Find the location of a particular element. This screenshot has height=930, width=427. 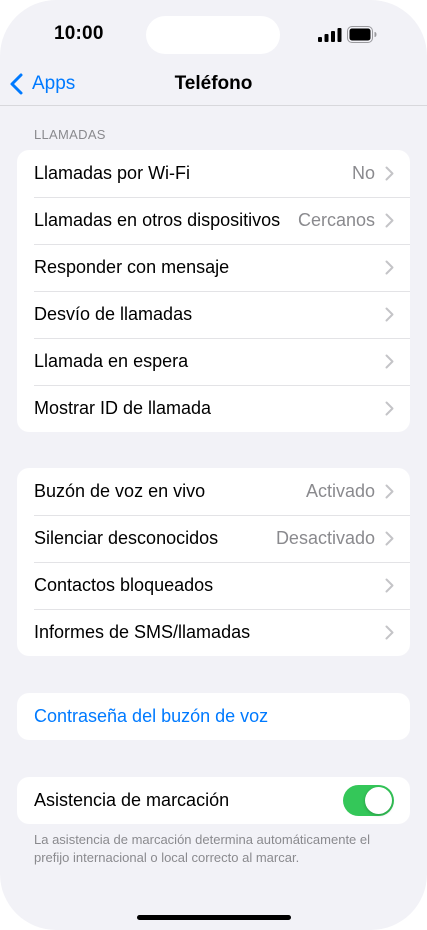

row-label: Mostrar ID de llamada is located at coordinates (123, 408).